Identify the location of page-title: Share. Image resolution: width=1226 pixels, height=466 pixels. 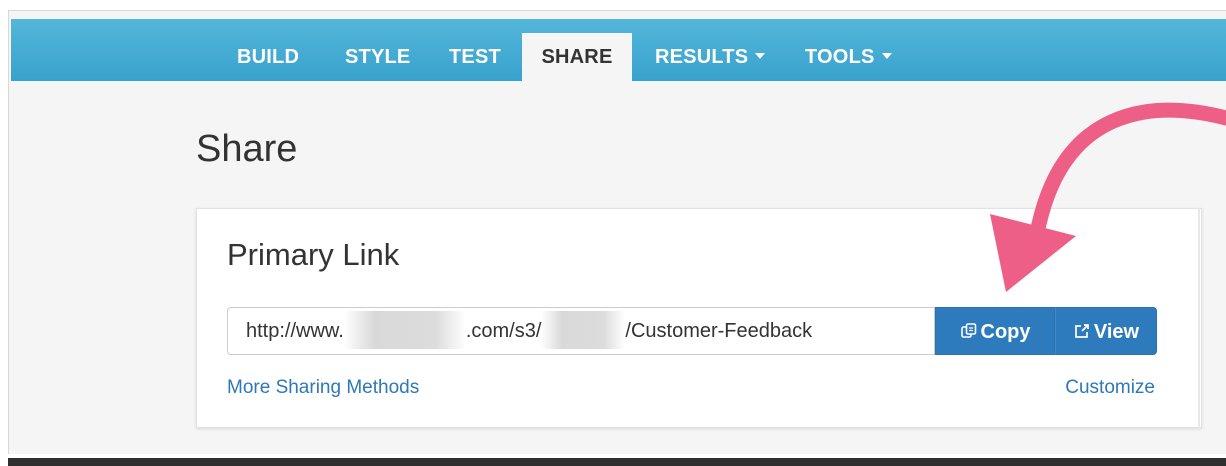
(247, 149).